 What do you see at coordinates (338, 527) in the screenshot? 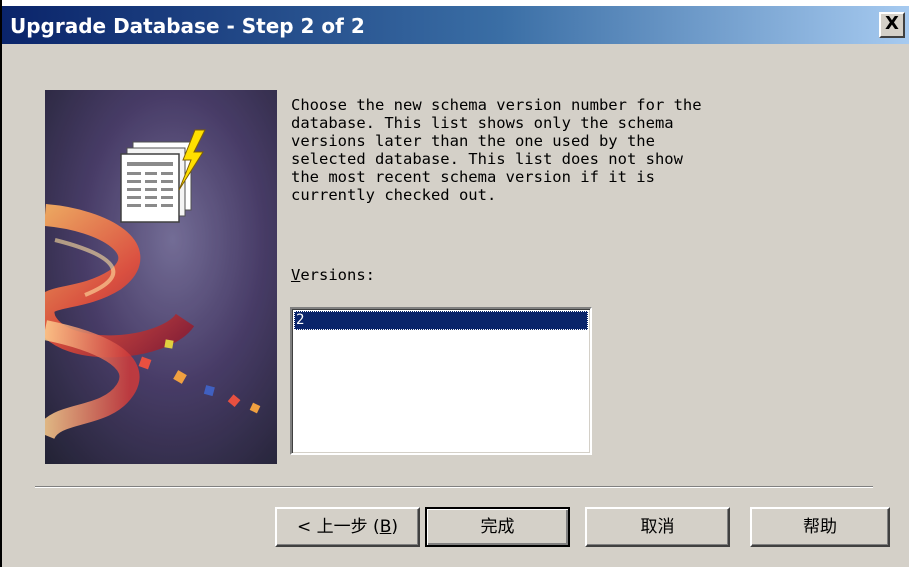
I see `back-button-prefix: < 上一步 (` at bounding box center [338, 527].